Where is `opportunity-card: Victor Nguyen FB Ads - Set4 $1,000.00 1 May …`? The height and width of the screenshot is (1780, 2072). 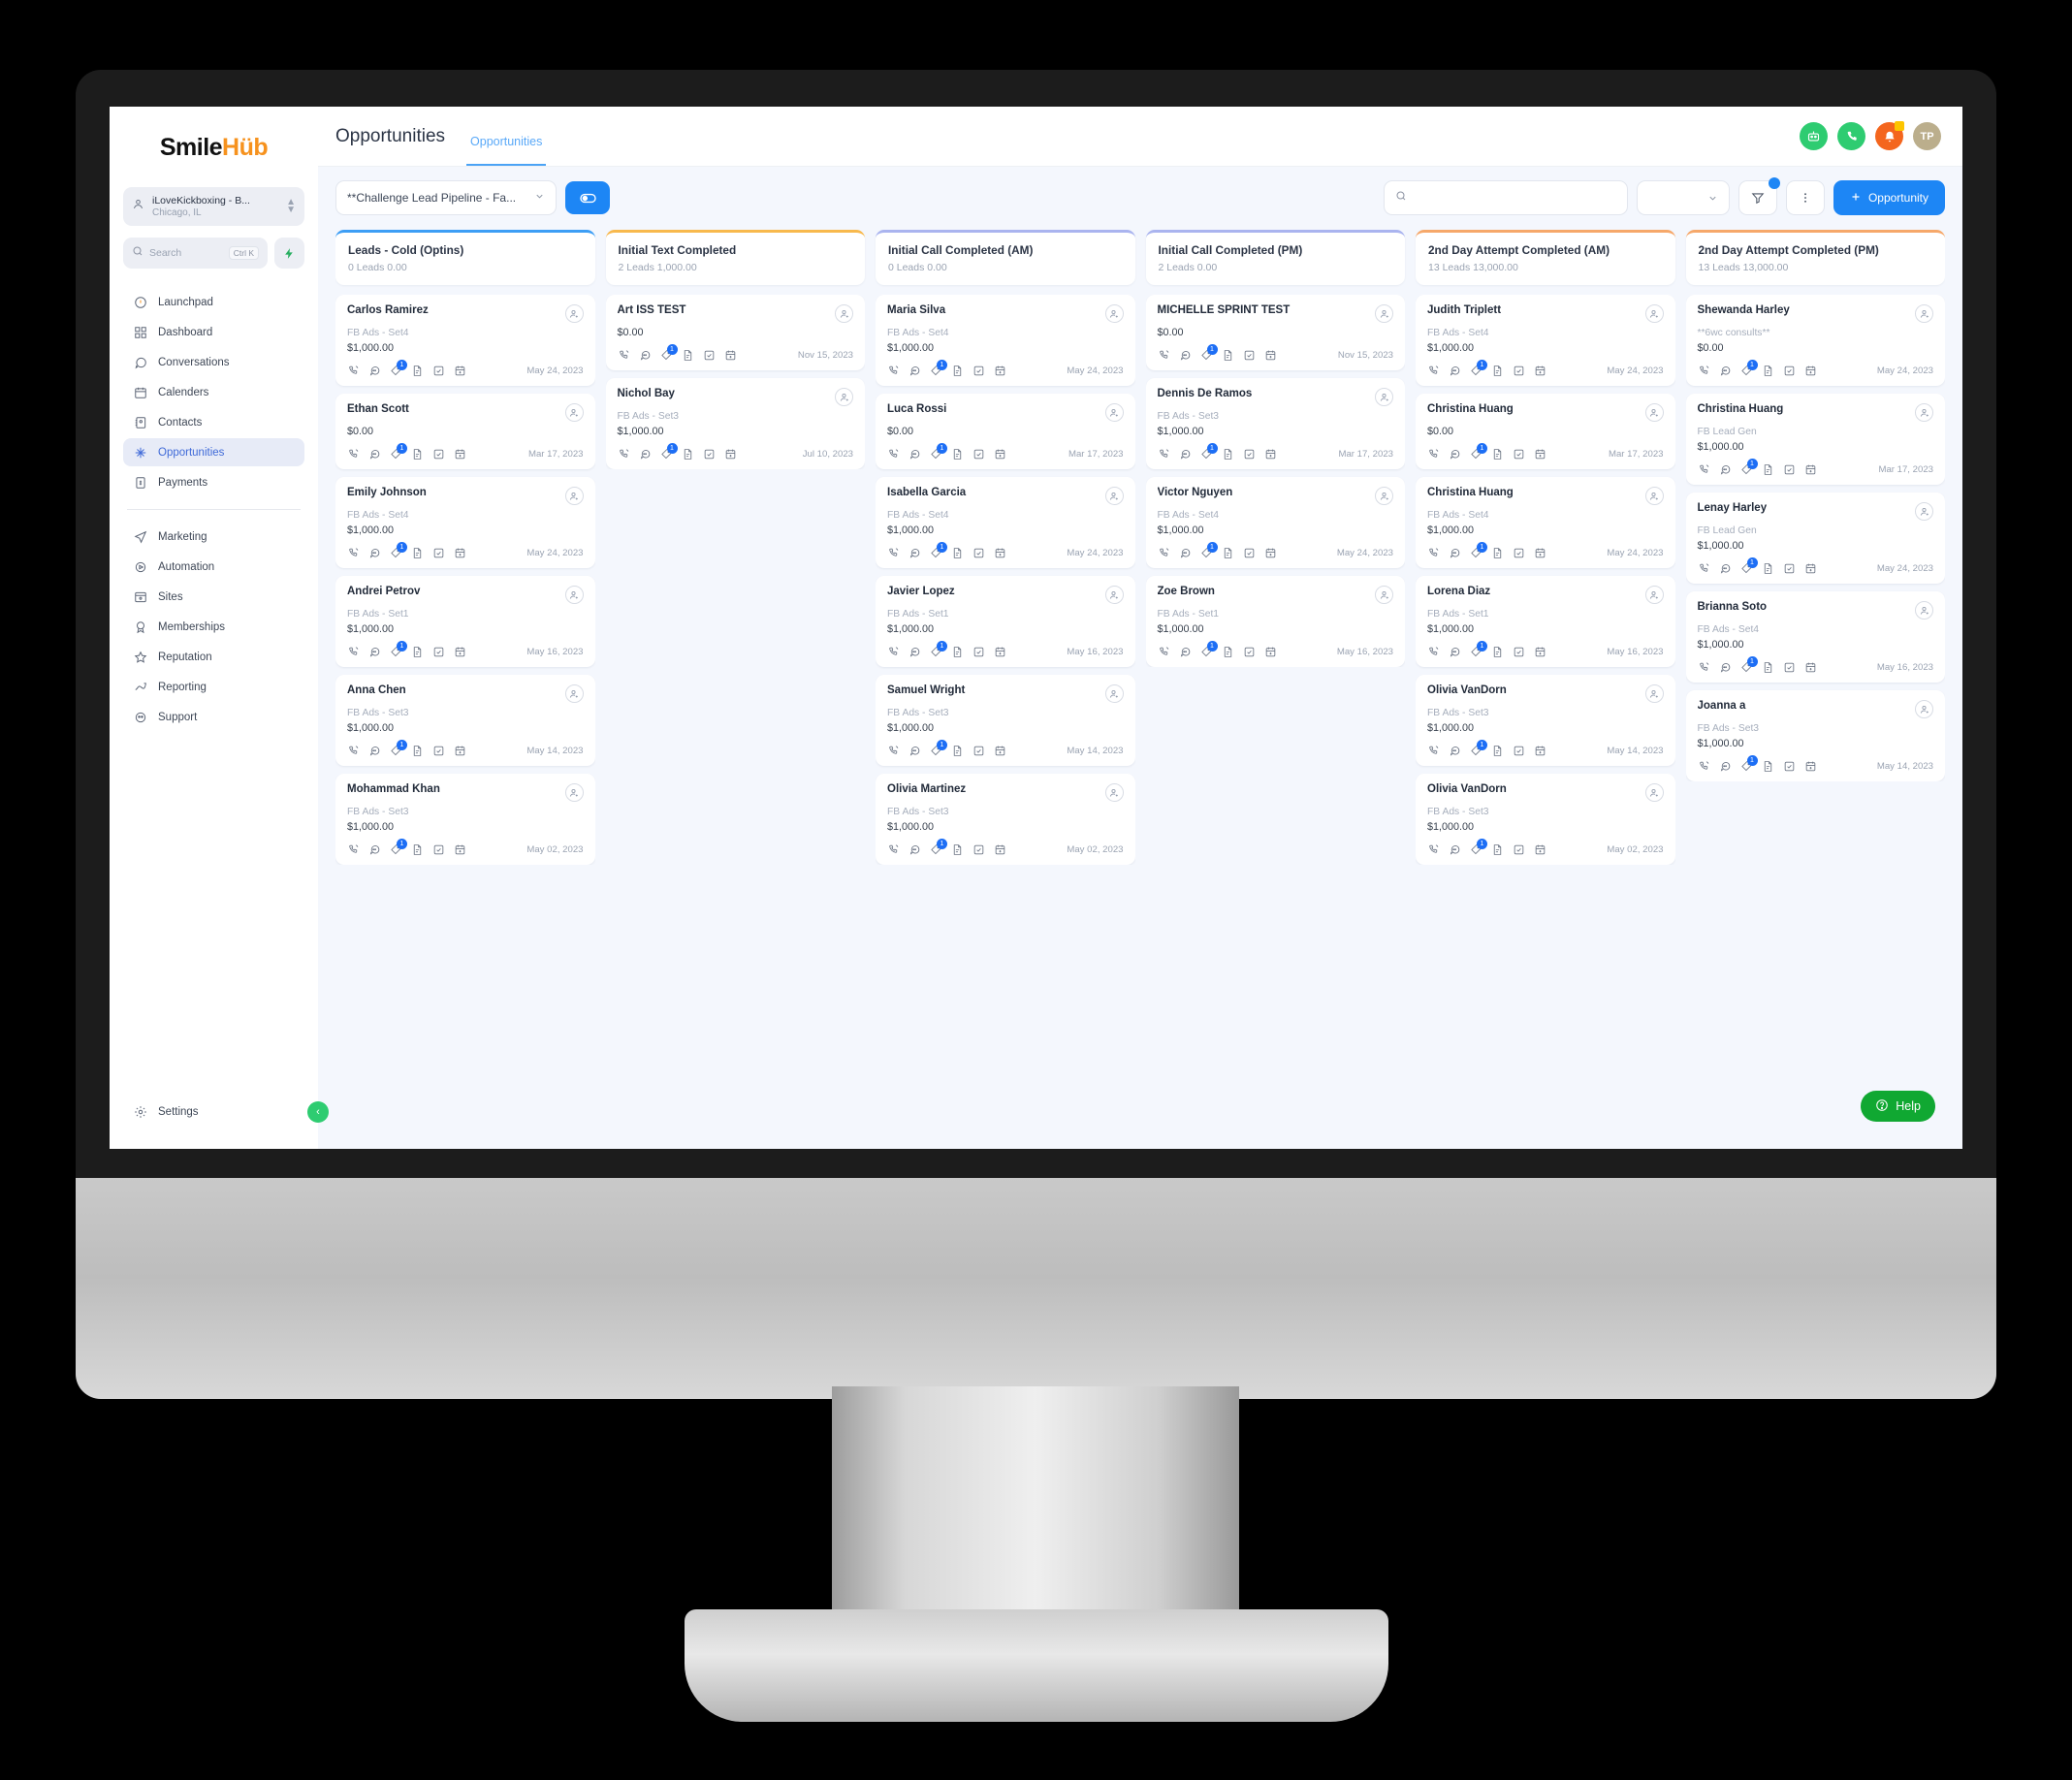 opportunity-card: Victor Nguyen FB Ads - Set4 $1,000.00 1 May … is located at coordinates (1275, 522).